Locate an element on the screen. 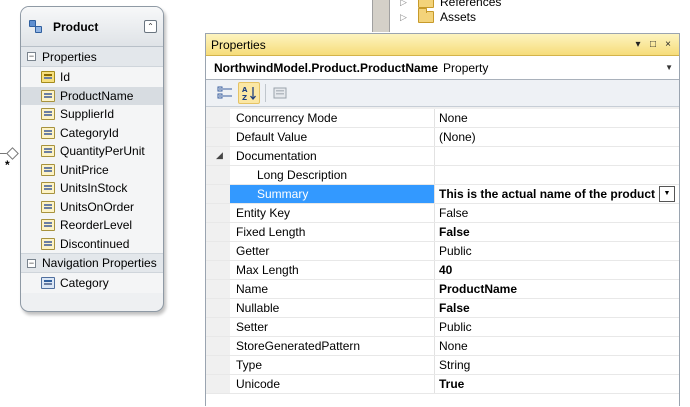 The width and height of the screenshot is (690, 407). dropdown-arrow-icon: ▼ is located at coordinates (669, 67).